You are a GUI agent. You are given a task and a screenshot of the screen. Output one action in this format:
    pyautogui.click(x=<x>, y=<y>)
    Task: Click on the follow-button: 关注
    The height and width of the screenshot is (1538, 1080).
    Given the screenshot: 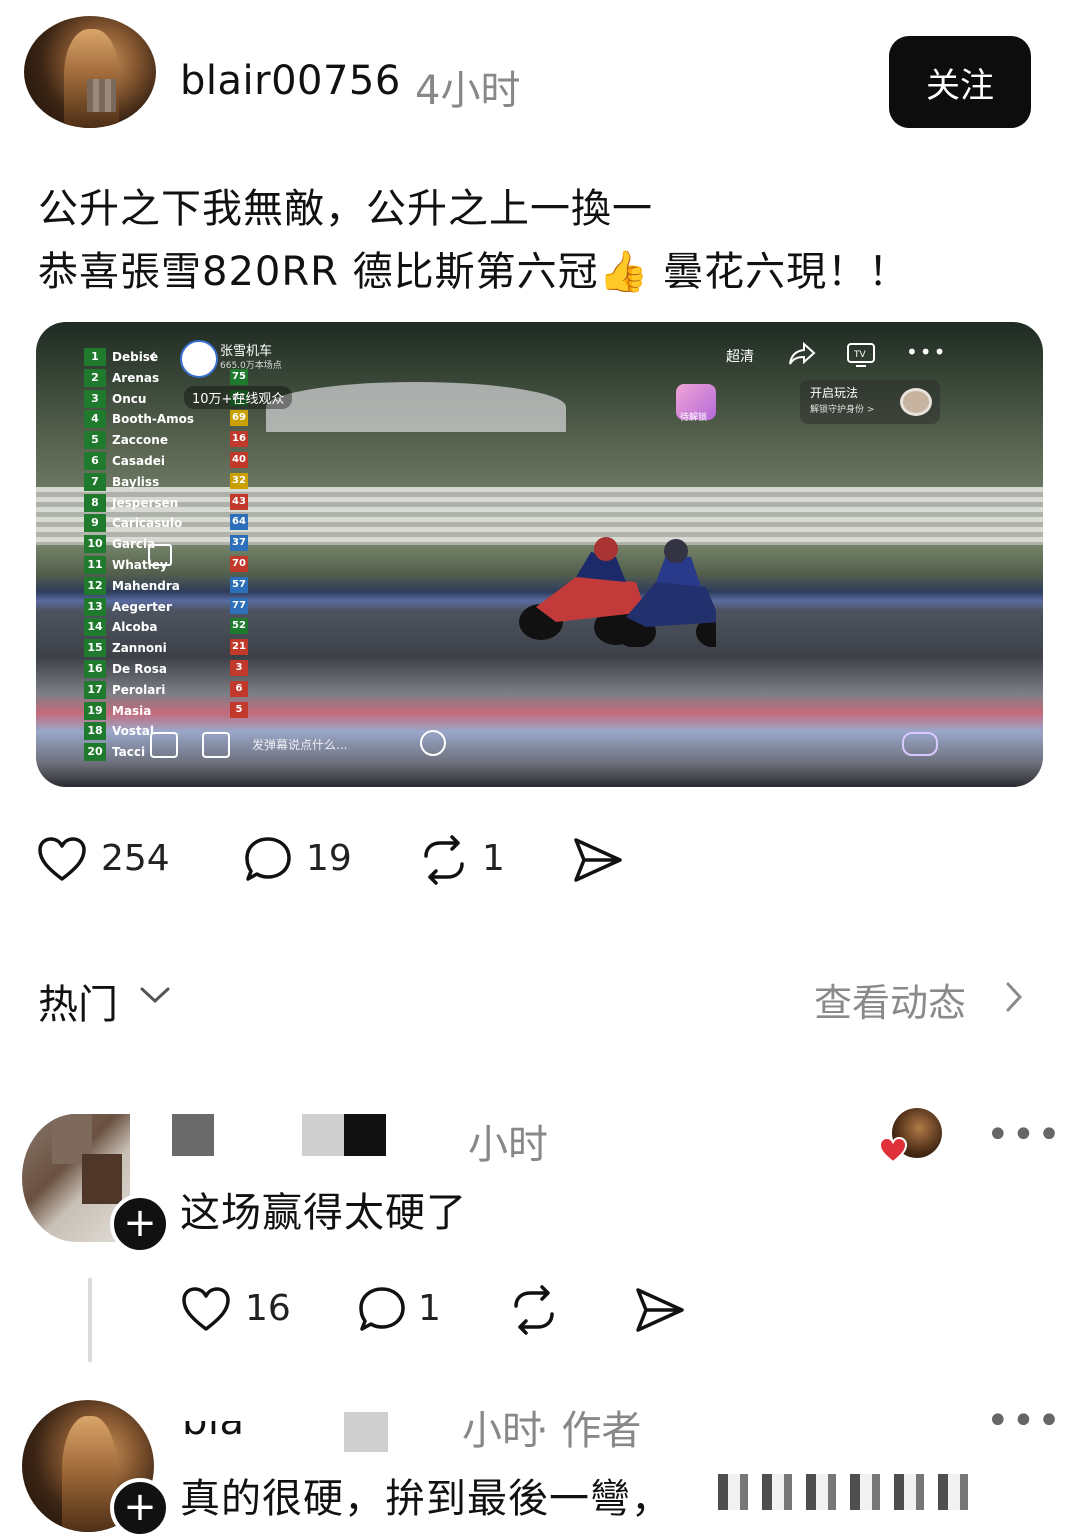 What is the action you would take?
    pyautogui.click(x=960, y=82)
    